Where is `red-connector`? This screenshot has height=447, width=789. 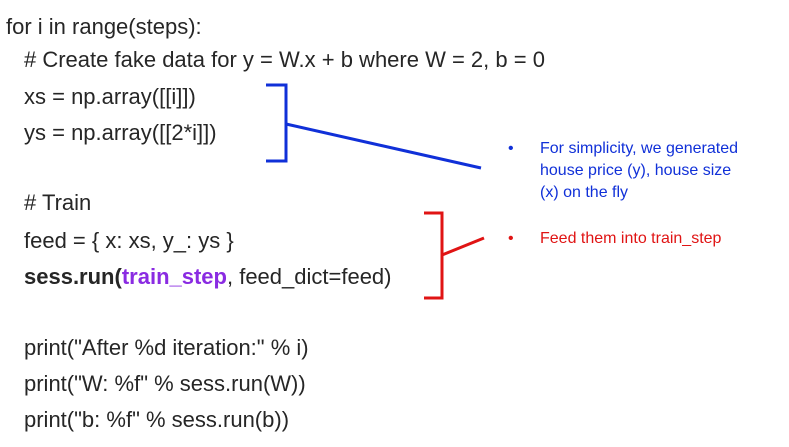 red-connector is located at coordinates (463, 246).